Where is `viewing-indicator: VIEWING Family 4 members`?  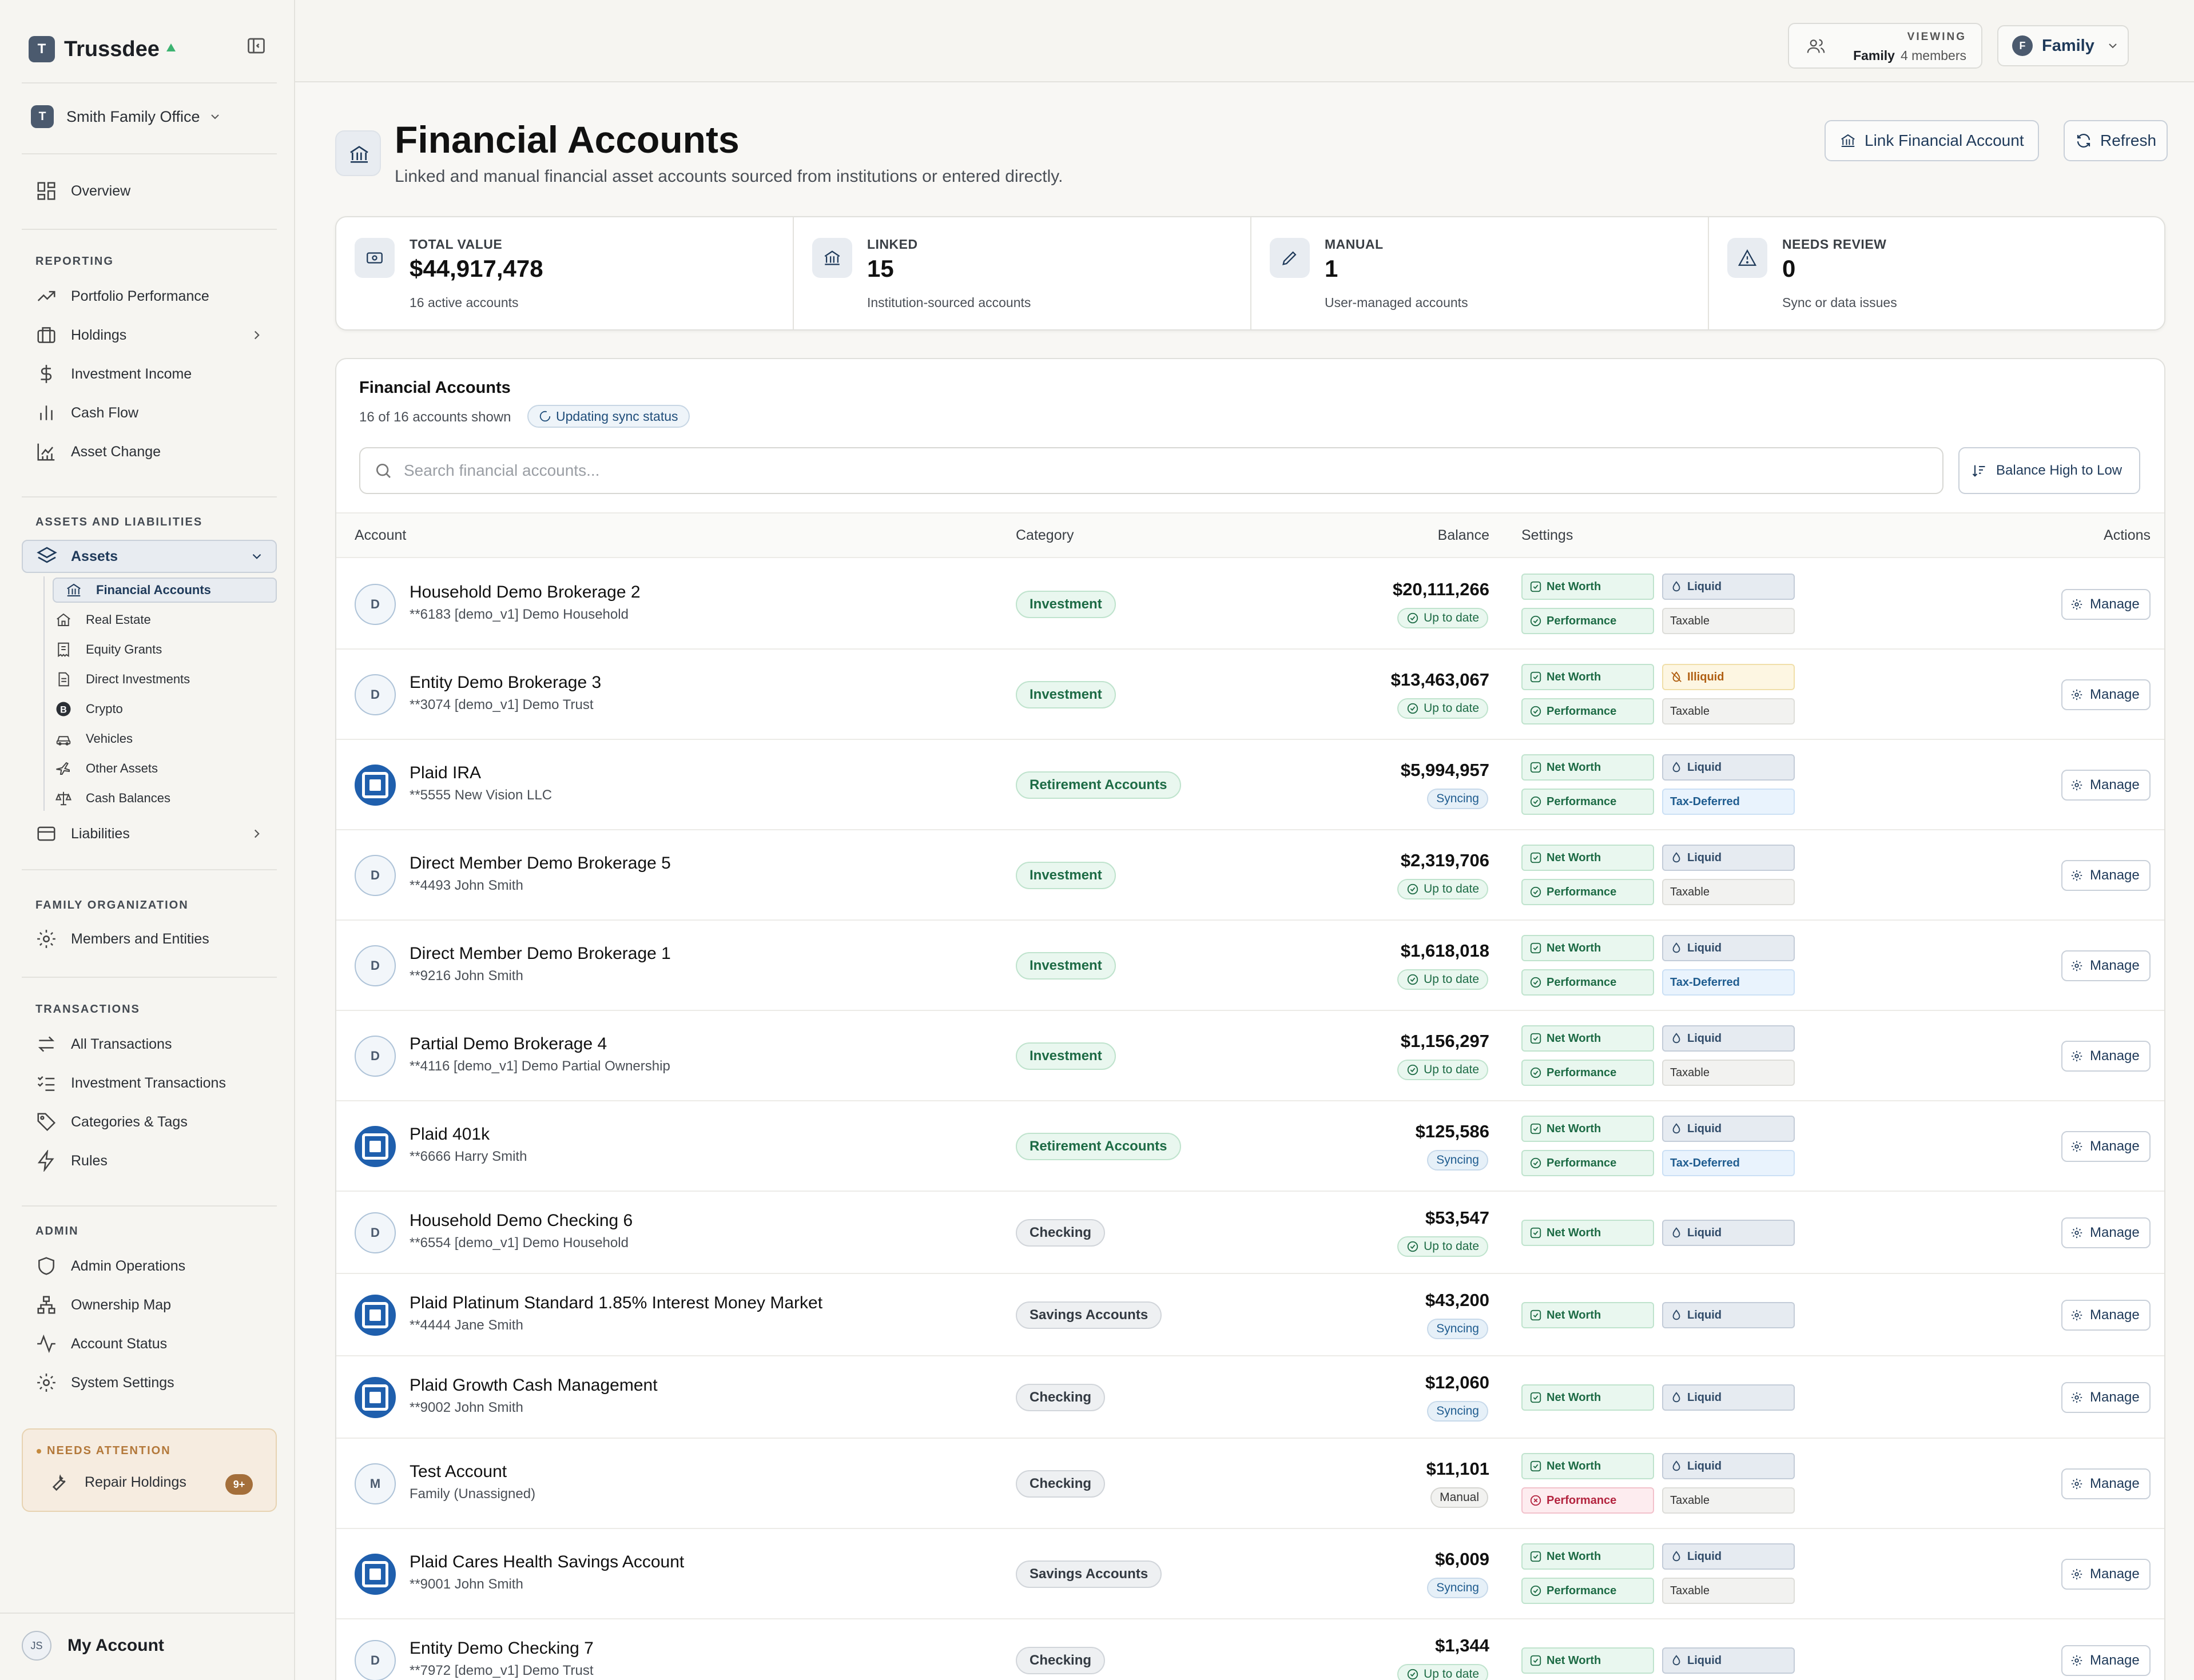
viewing-indicator: VIEWING Family 4 members is located at coordinates (1885, 46).